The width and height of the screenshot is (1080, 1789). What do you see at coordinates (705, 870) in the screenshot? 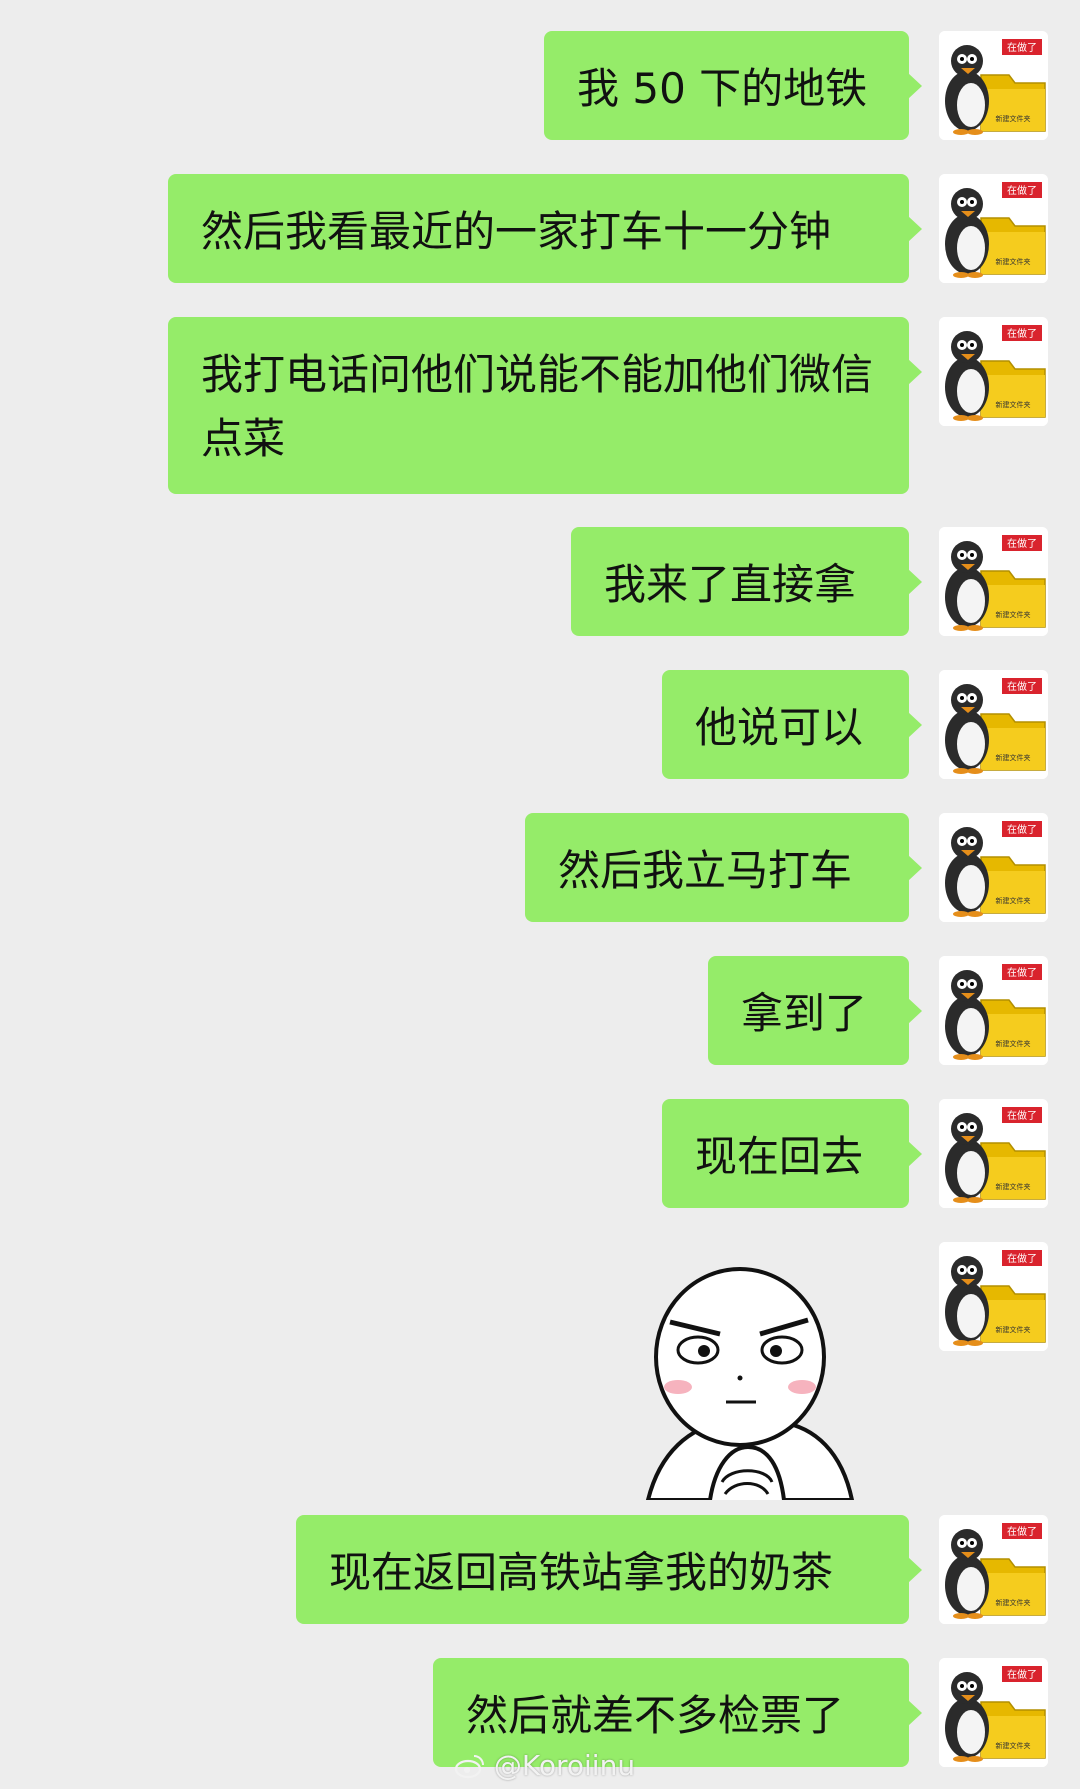
I see `message-text: 然后我立马打车` at bounding box center [705, 870].